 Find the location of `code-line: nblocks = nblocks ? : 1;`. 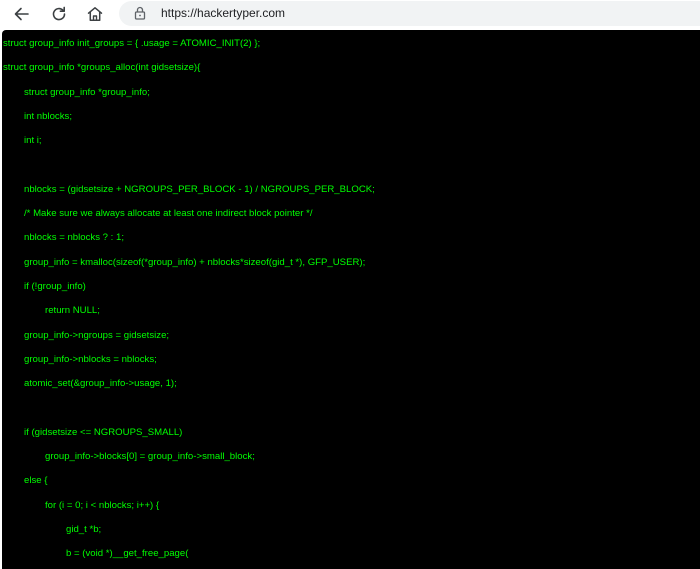

code-line: nblocks = nblocks ? : 1; is located at coordinates (74, 238).